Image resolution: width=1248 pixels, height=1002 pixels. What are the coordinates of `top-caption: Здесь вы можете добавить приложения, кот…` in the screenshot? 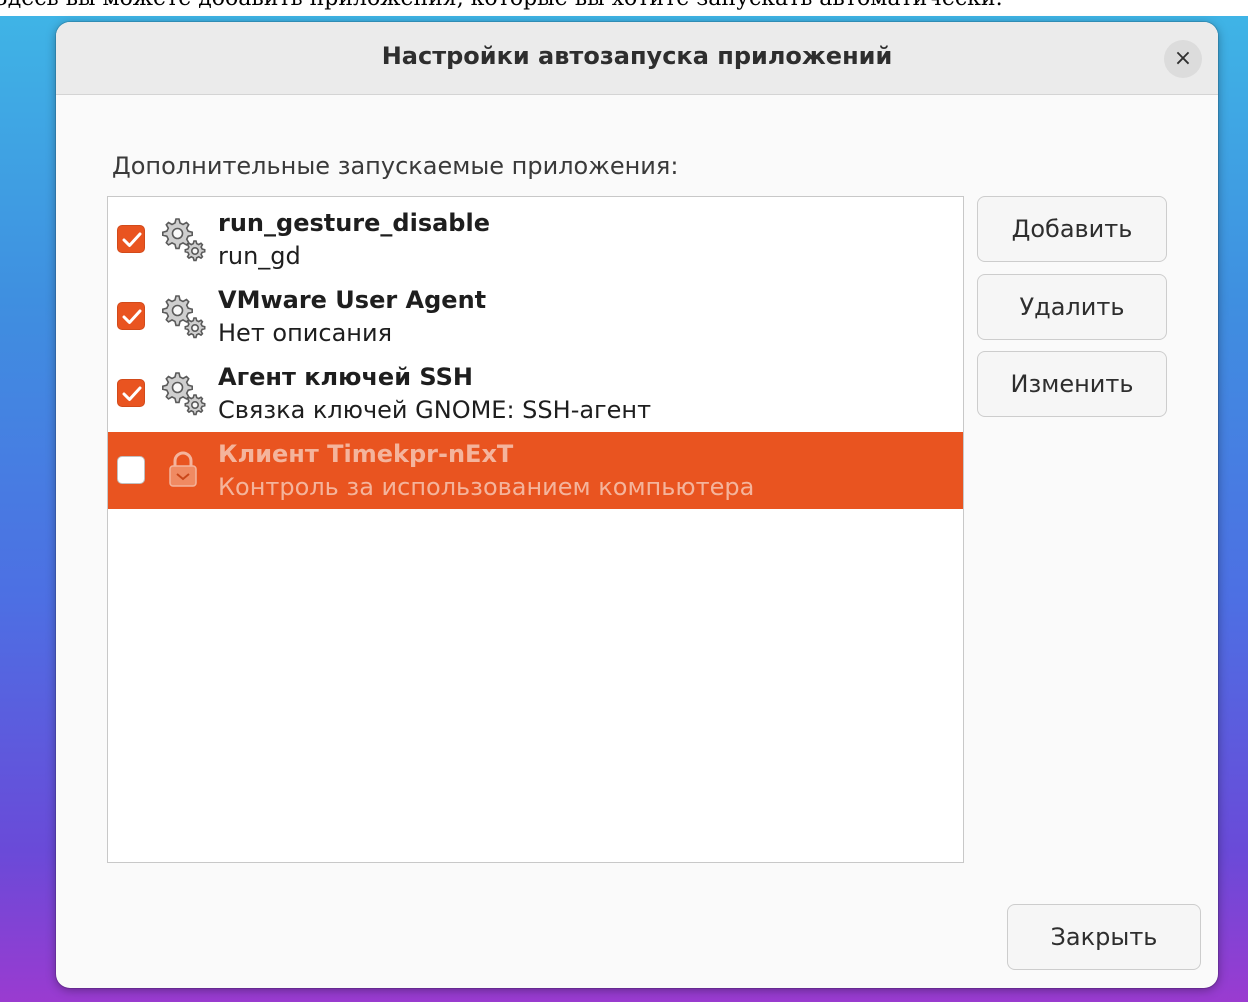 It's located at (624, 8).